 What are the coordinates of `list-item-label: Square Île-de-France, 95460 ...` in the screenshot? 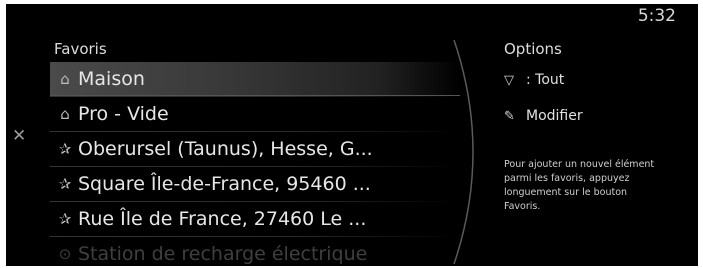 It's located at (224, 184).